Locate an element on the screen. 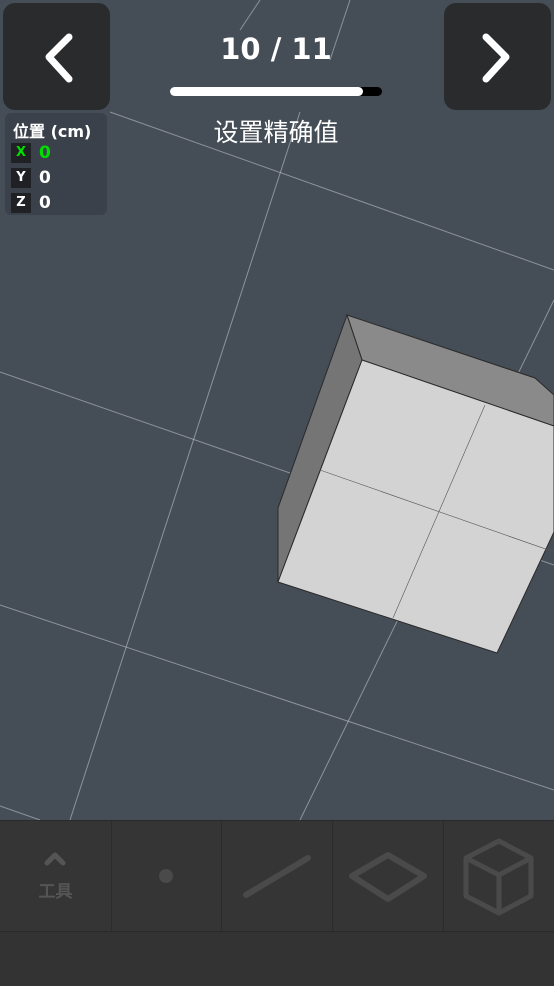  plane-icon is located at coordinates (388, 877).